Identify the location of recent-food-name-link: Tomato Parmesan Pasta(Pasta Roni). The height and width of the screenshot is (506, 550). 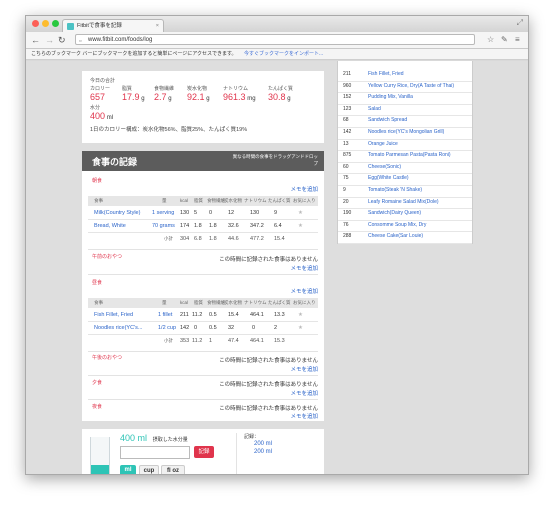
(409, 156).